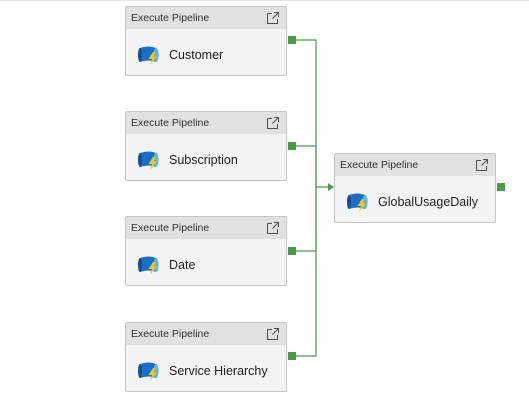 The image size is (529, 416). What do you see at coordinates (206, 146) in the screenshot?
I see `activity-subscription: Execute Pipeline Subscription` at bounding box center [206, 146].